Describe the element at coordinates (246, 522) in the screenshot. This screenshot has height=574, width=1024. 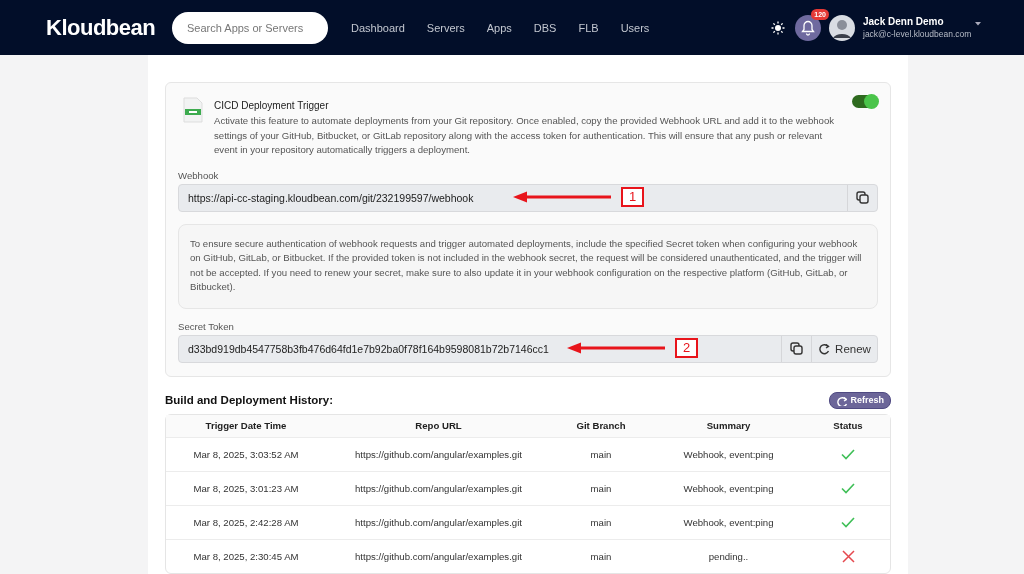
I see `table-cell-text: Mar 8, 2025, 2:42:28 AM` at that location.